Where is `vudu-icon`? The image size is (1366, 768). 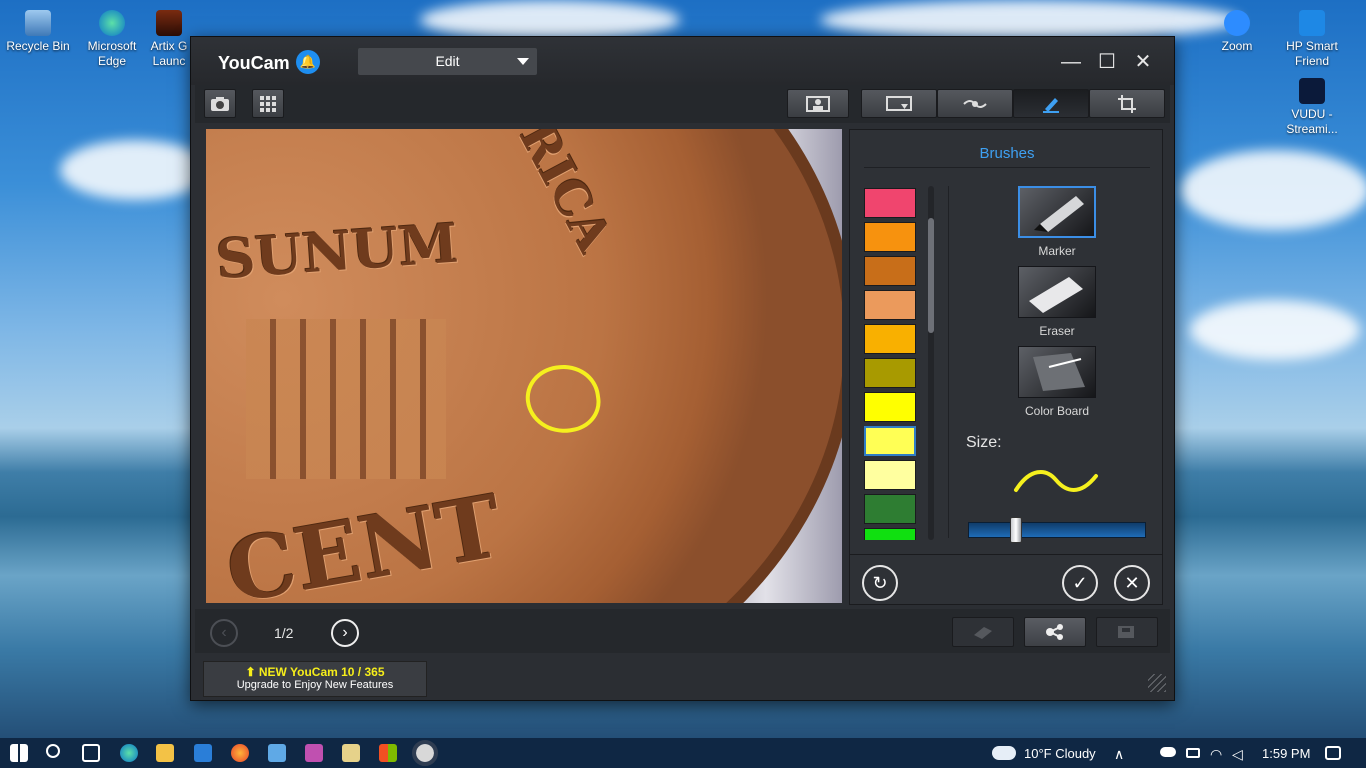
vudu-icon is located at coordinates (1312, 91).